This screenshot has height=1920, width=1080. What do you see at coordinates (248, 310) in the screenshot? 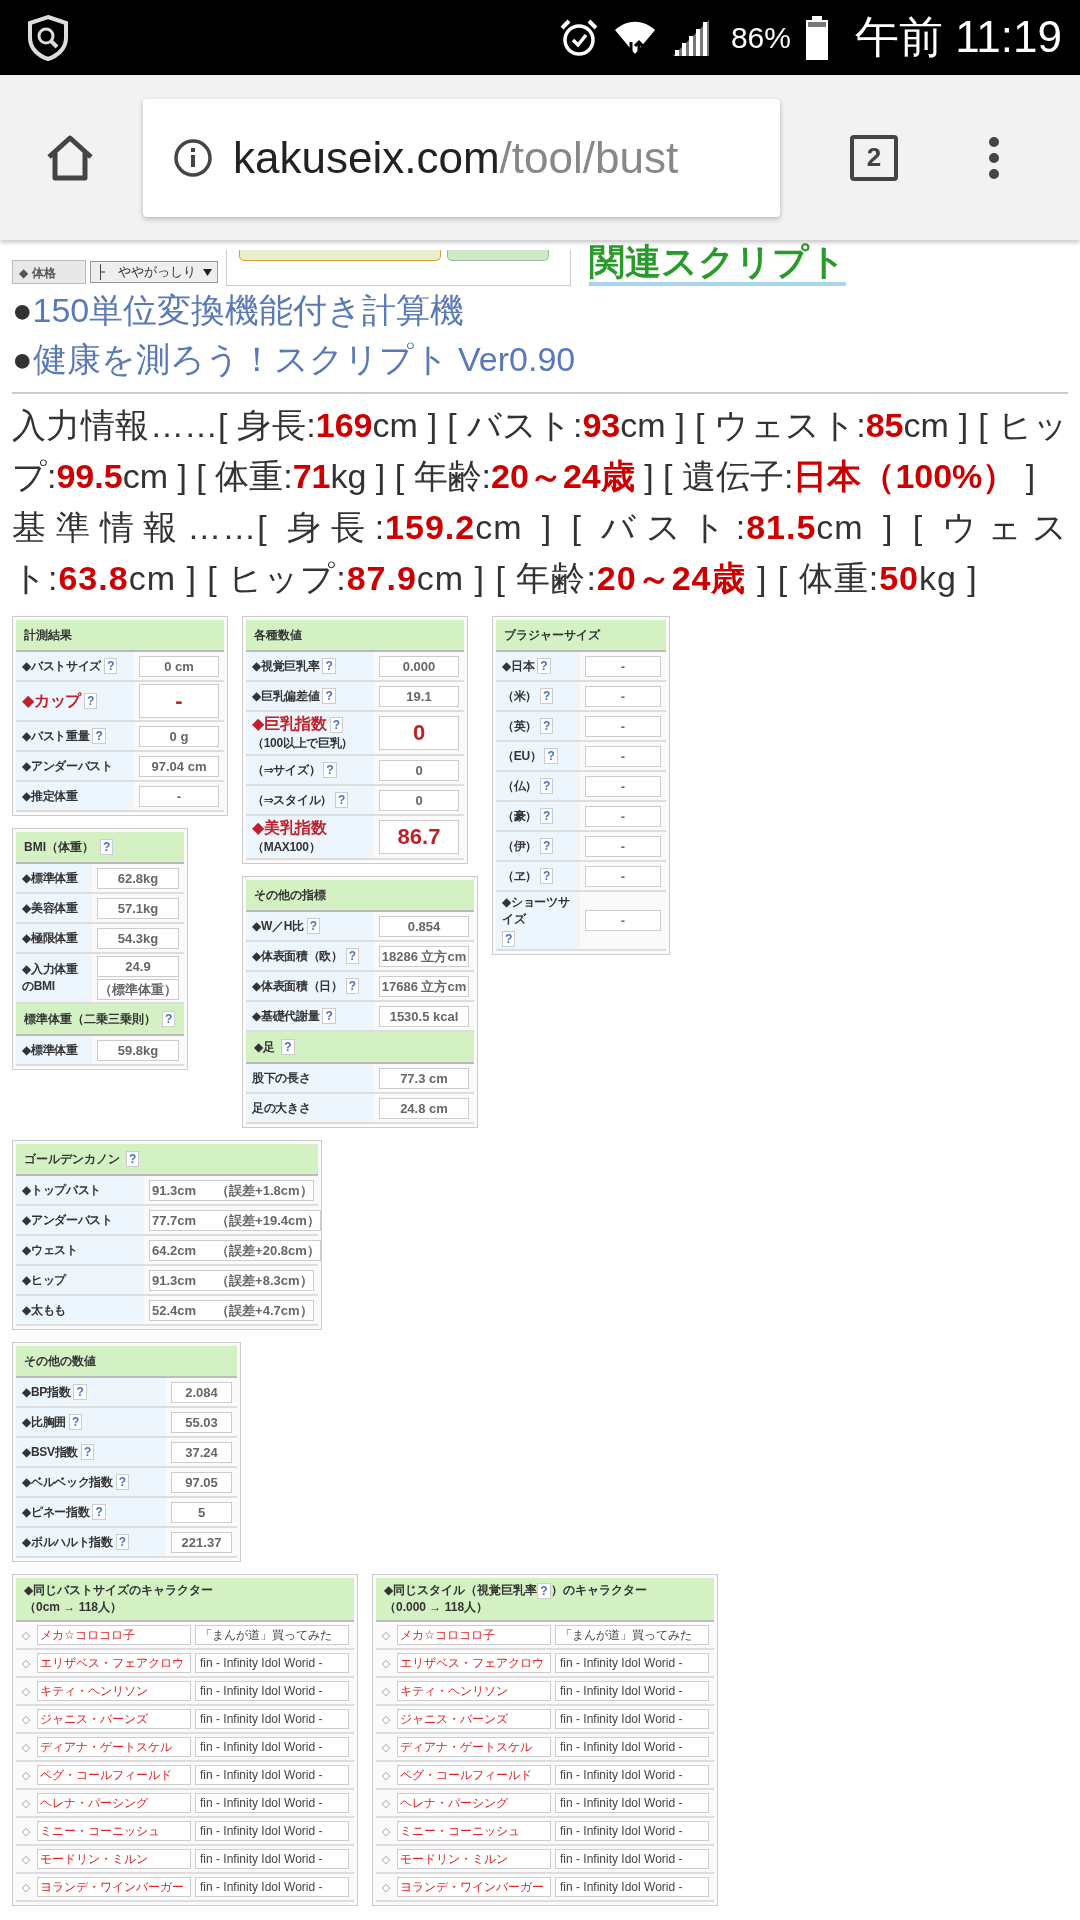
I see `script-link: 150単位変換機能付き計算機` at bounding box center [248, 310].